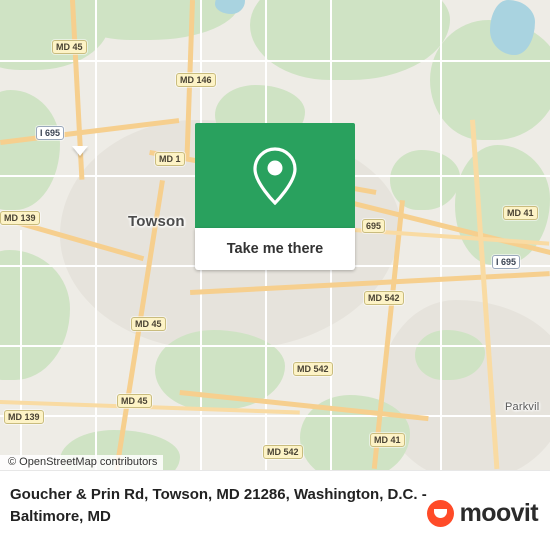 The image size is (550, 550). What do you see at coordinates (20, 218) in the screenshot?
I see `road-shield-md139: MD 139` at bounding box center [20, 218].